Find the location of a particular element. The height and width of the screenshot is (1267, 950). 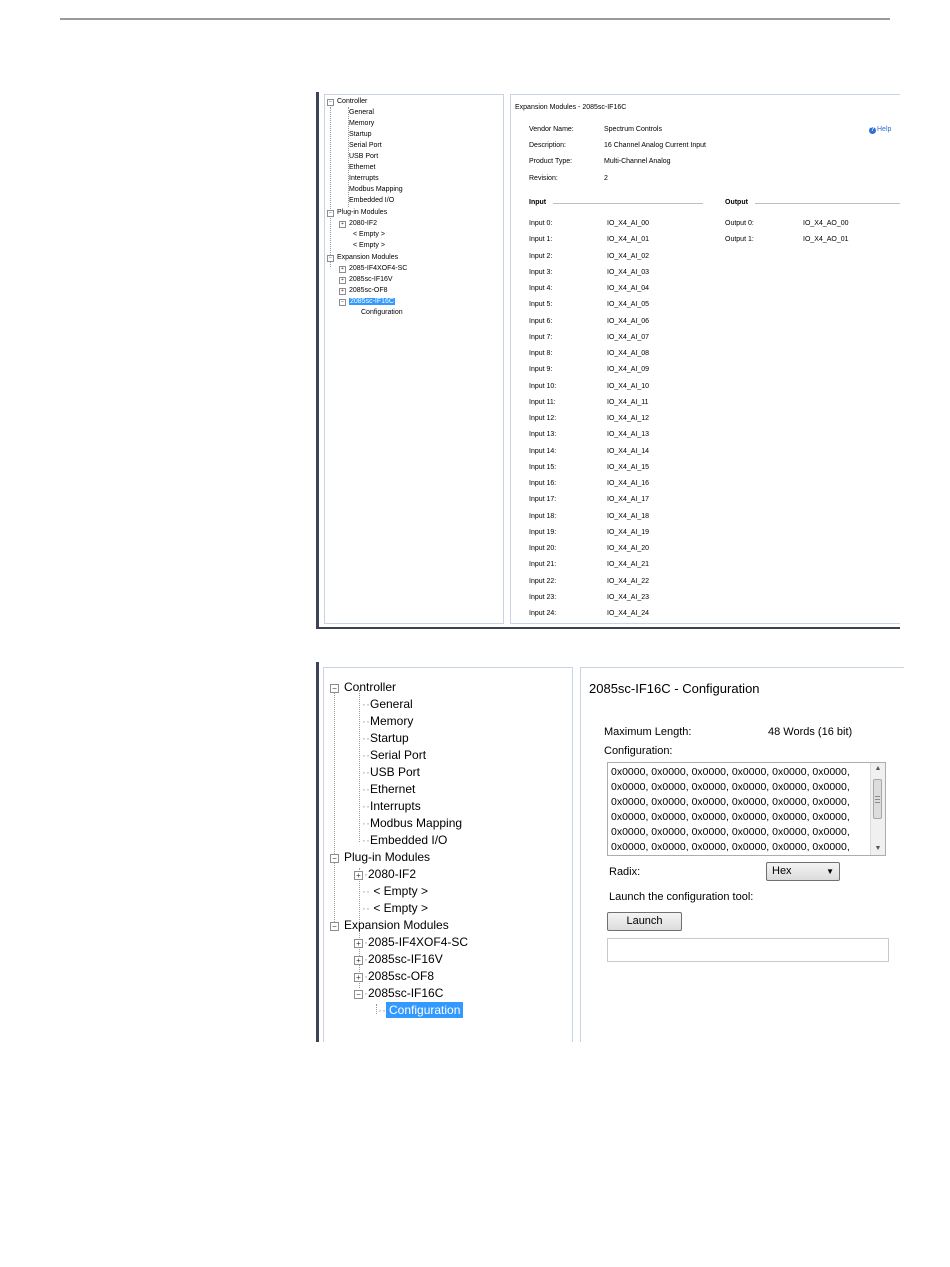

tree-item-usb-port: ··USB Port is located at coordinates (391, 772).